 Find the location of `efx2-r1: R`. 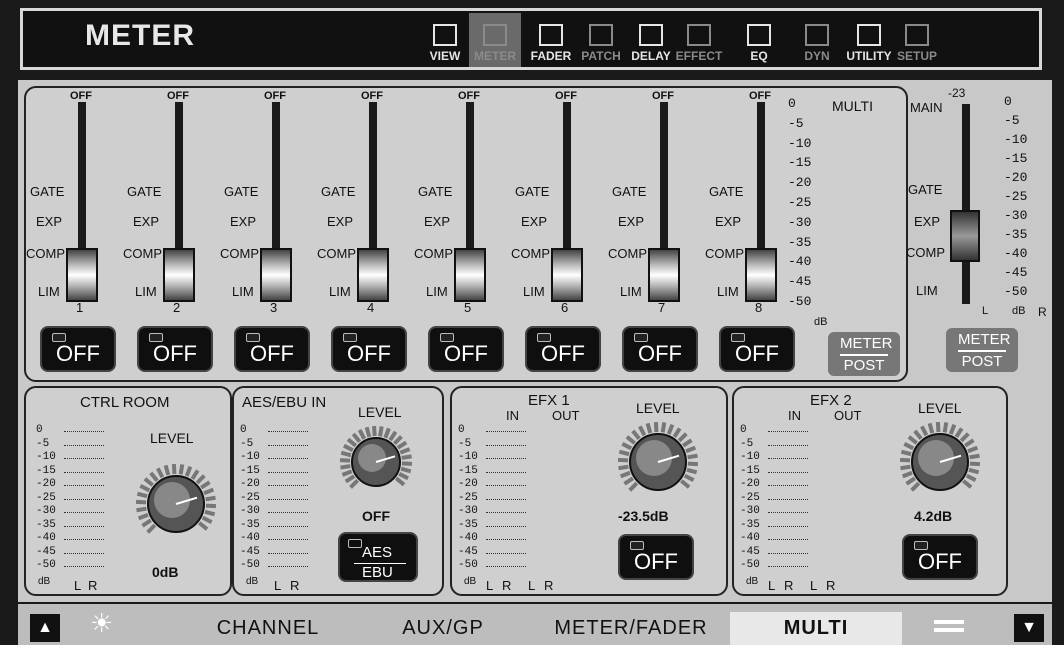

efx2-r1: R is located at coordinates (789, 585).